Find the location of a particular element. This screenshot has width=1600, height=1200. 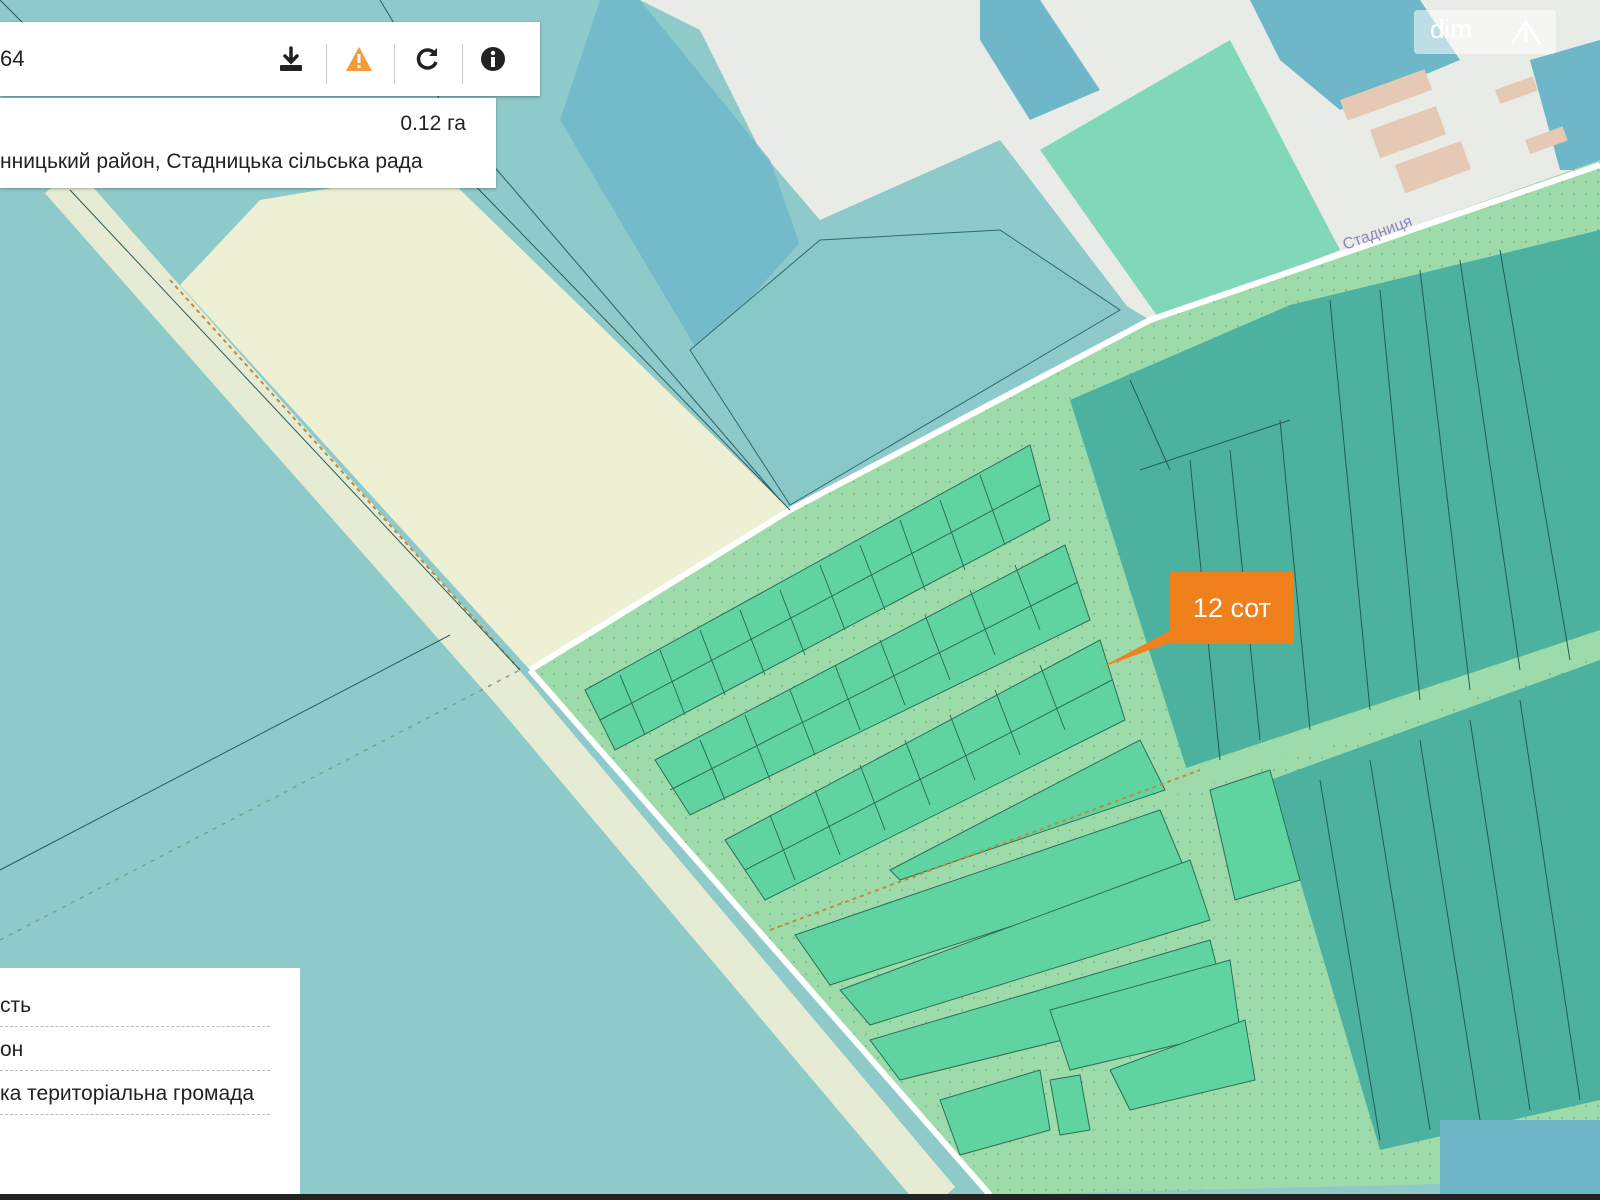

cadastral-number: 64 is located at coordinates (12, 58).